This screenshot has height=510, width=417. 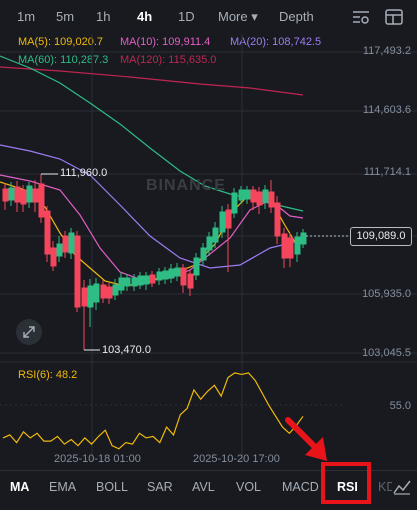 I want to click on indicator-boll: BOLL, so click(x=112, y=487).